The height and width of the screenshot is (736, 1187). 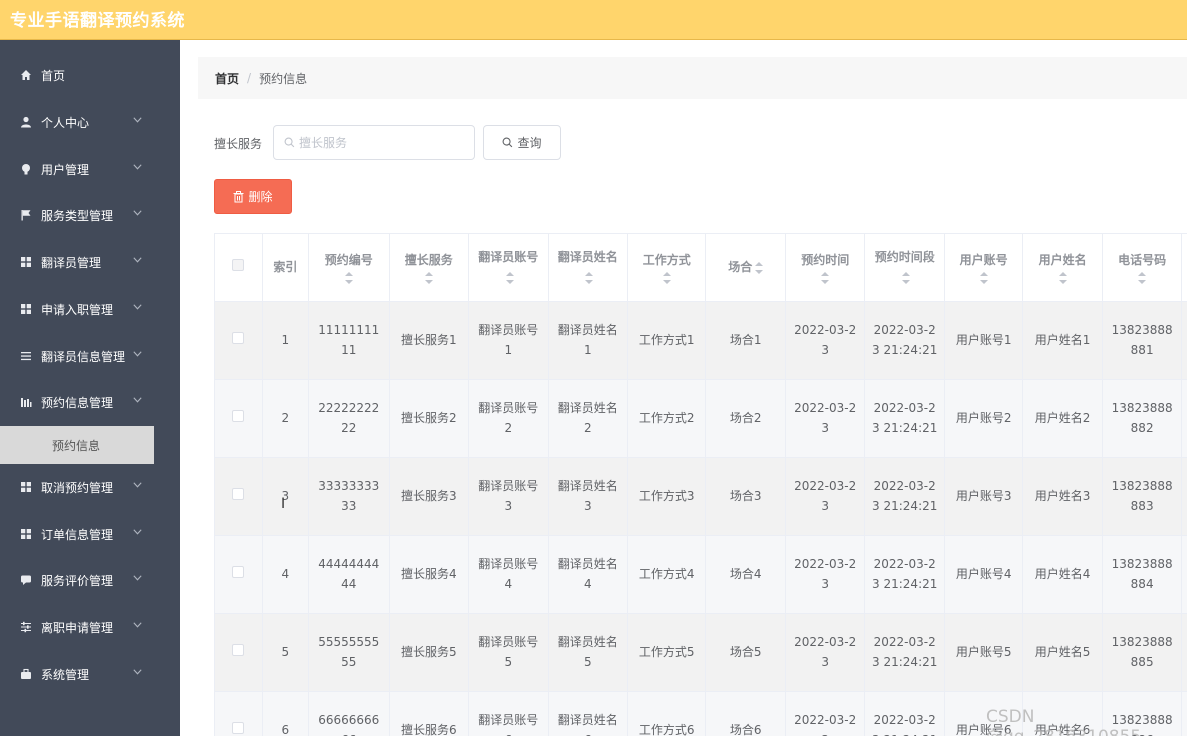 What do you see at coordinates (1142, 418) in the screenshot?
I see `table-cell: 13823888882` at bounding box center [1142, 418].